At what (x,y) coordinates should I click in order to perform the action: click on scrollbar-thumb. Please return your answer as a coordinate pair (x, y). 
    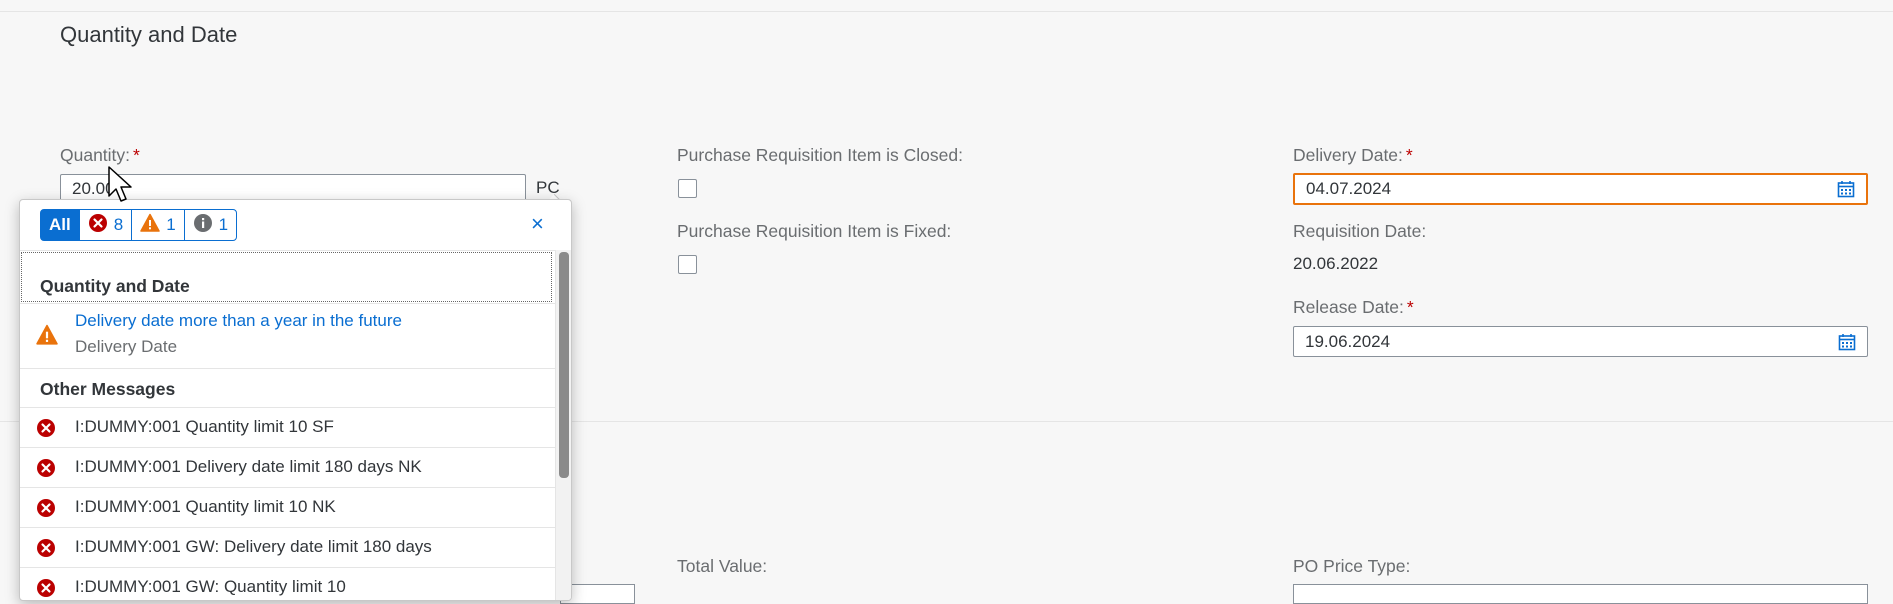
    Looking at the image, I should click on (564, 365).